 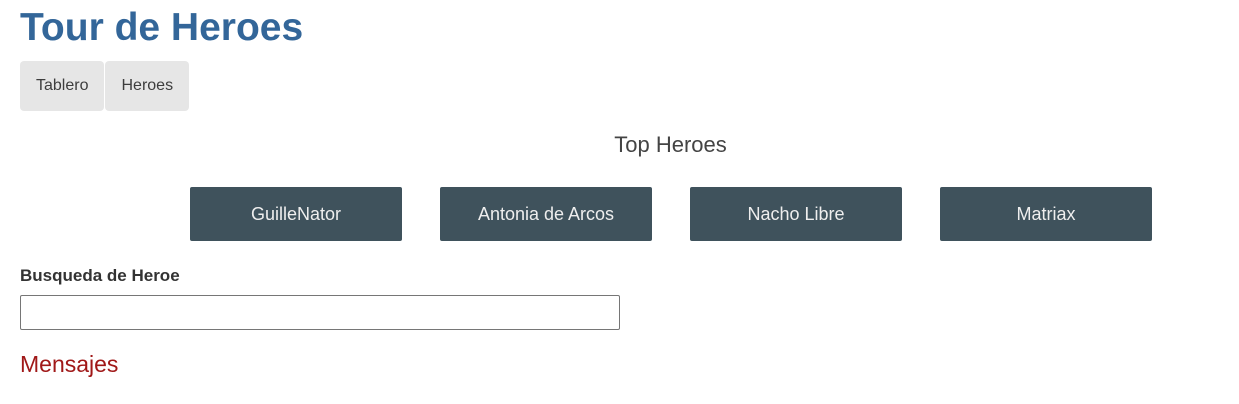 I want to click on app-title: Tour de Heroes, so click(x=162, y=27).